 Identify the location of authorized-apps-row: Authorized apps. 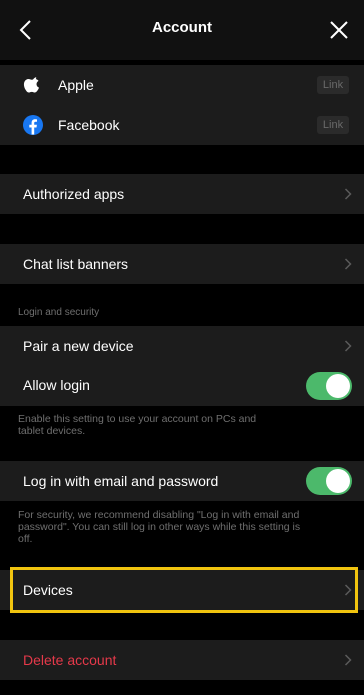
(182, 194).